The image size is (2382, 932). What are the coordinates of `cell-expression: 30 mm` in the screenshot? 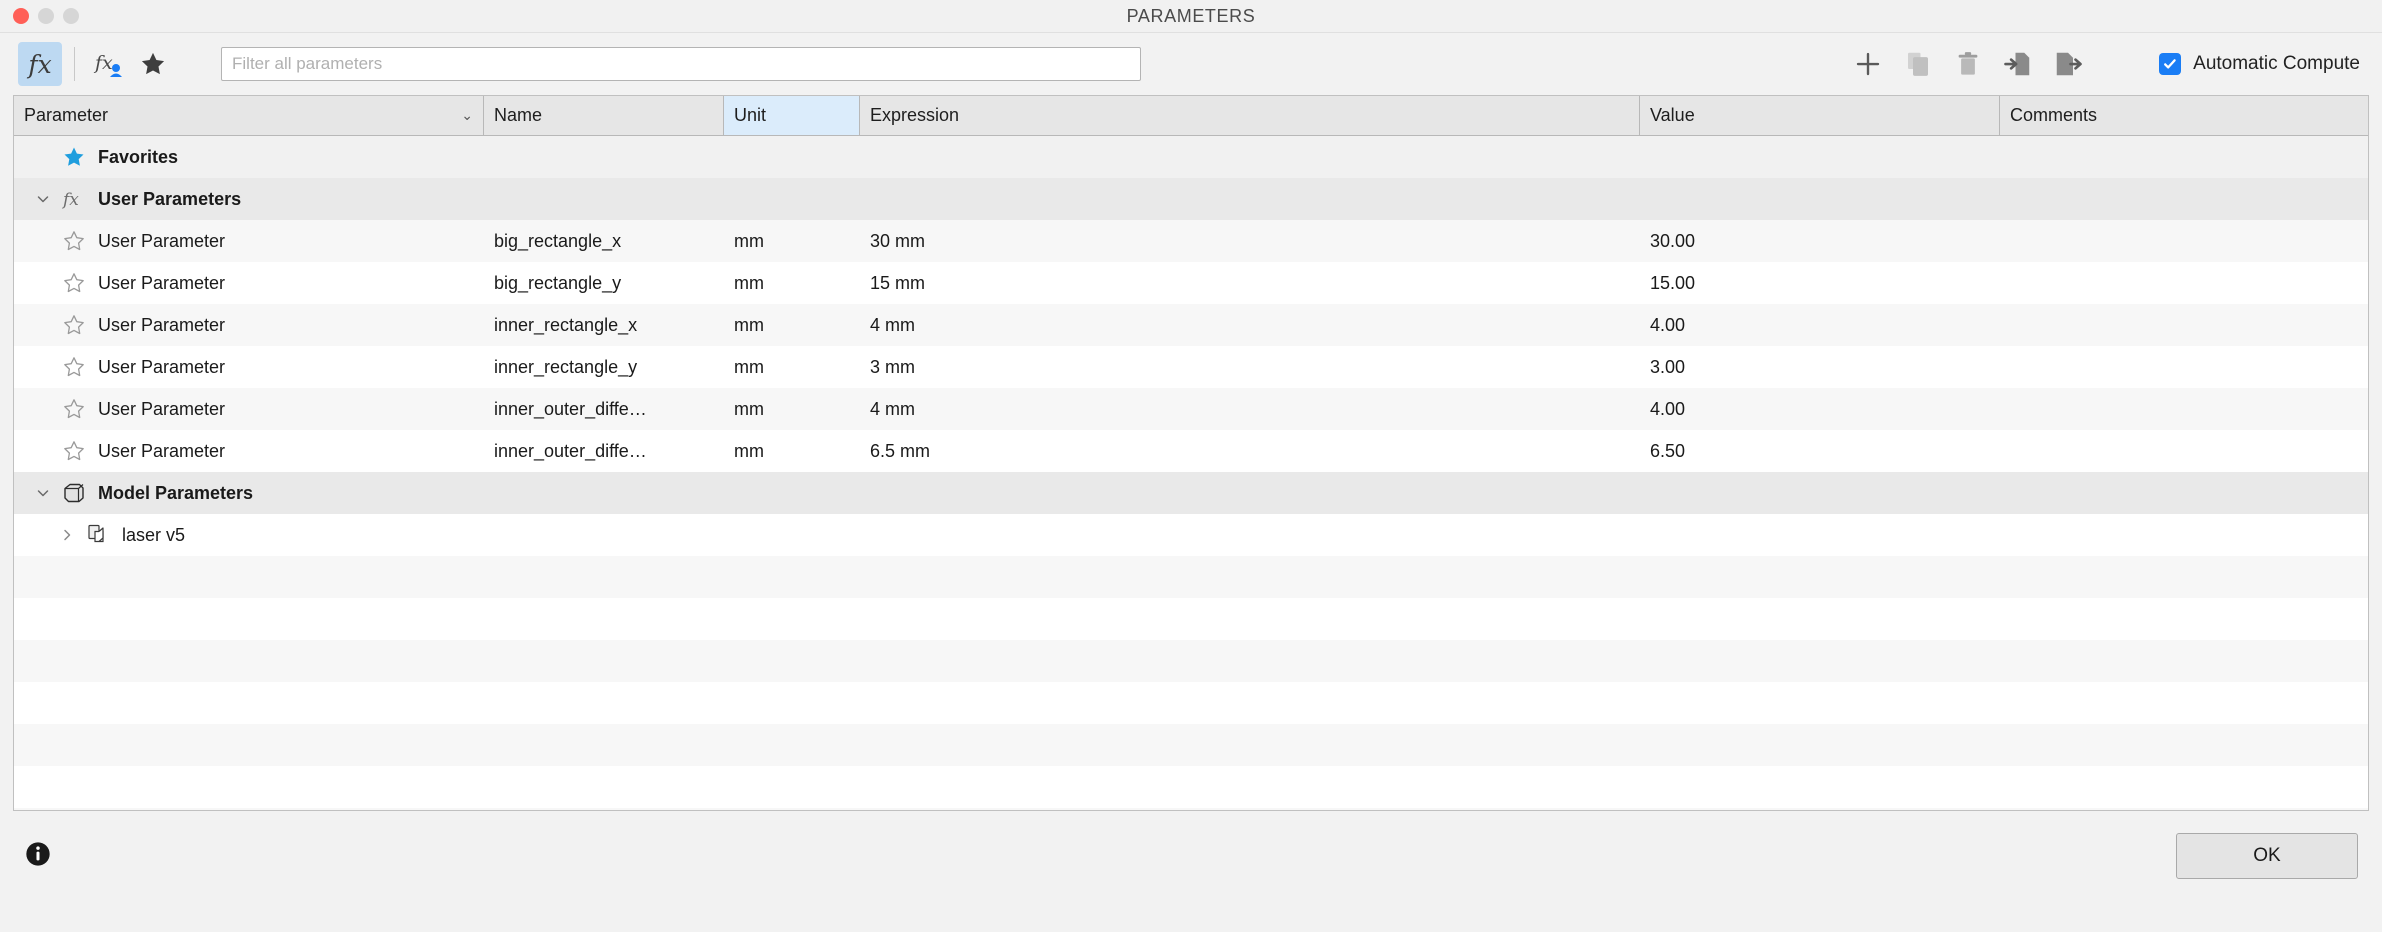 It's located at (1250, 241).